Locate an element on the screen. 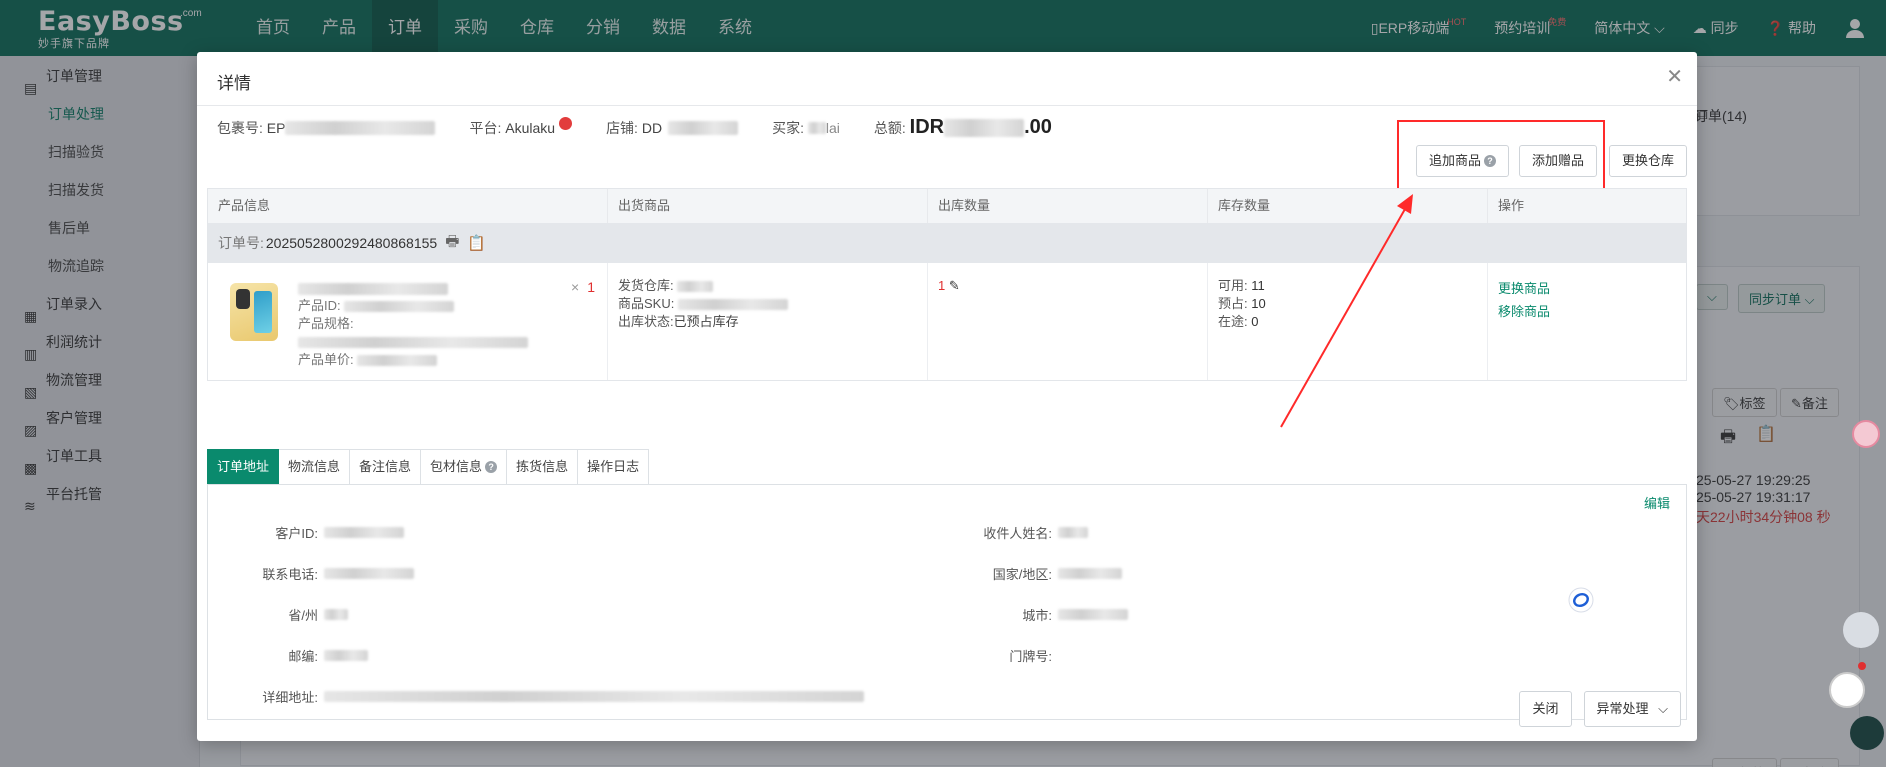 The height and width of the screenshot is (767, 1886). modal-footer: 关闭 异常处理 ⌵ is located at coordinates (1600, 709).